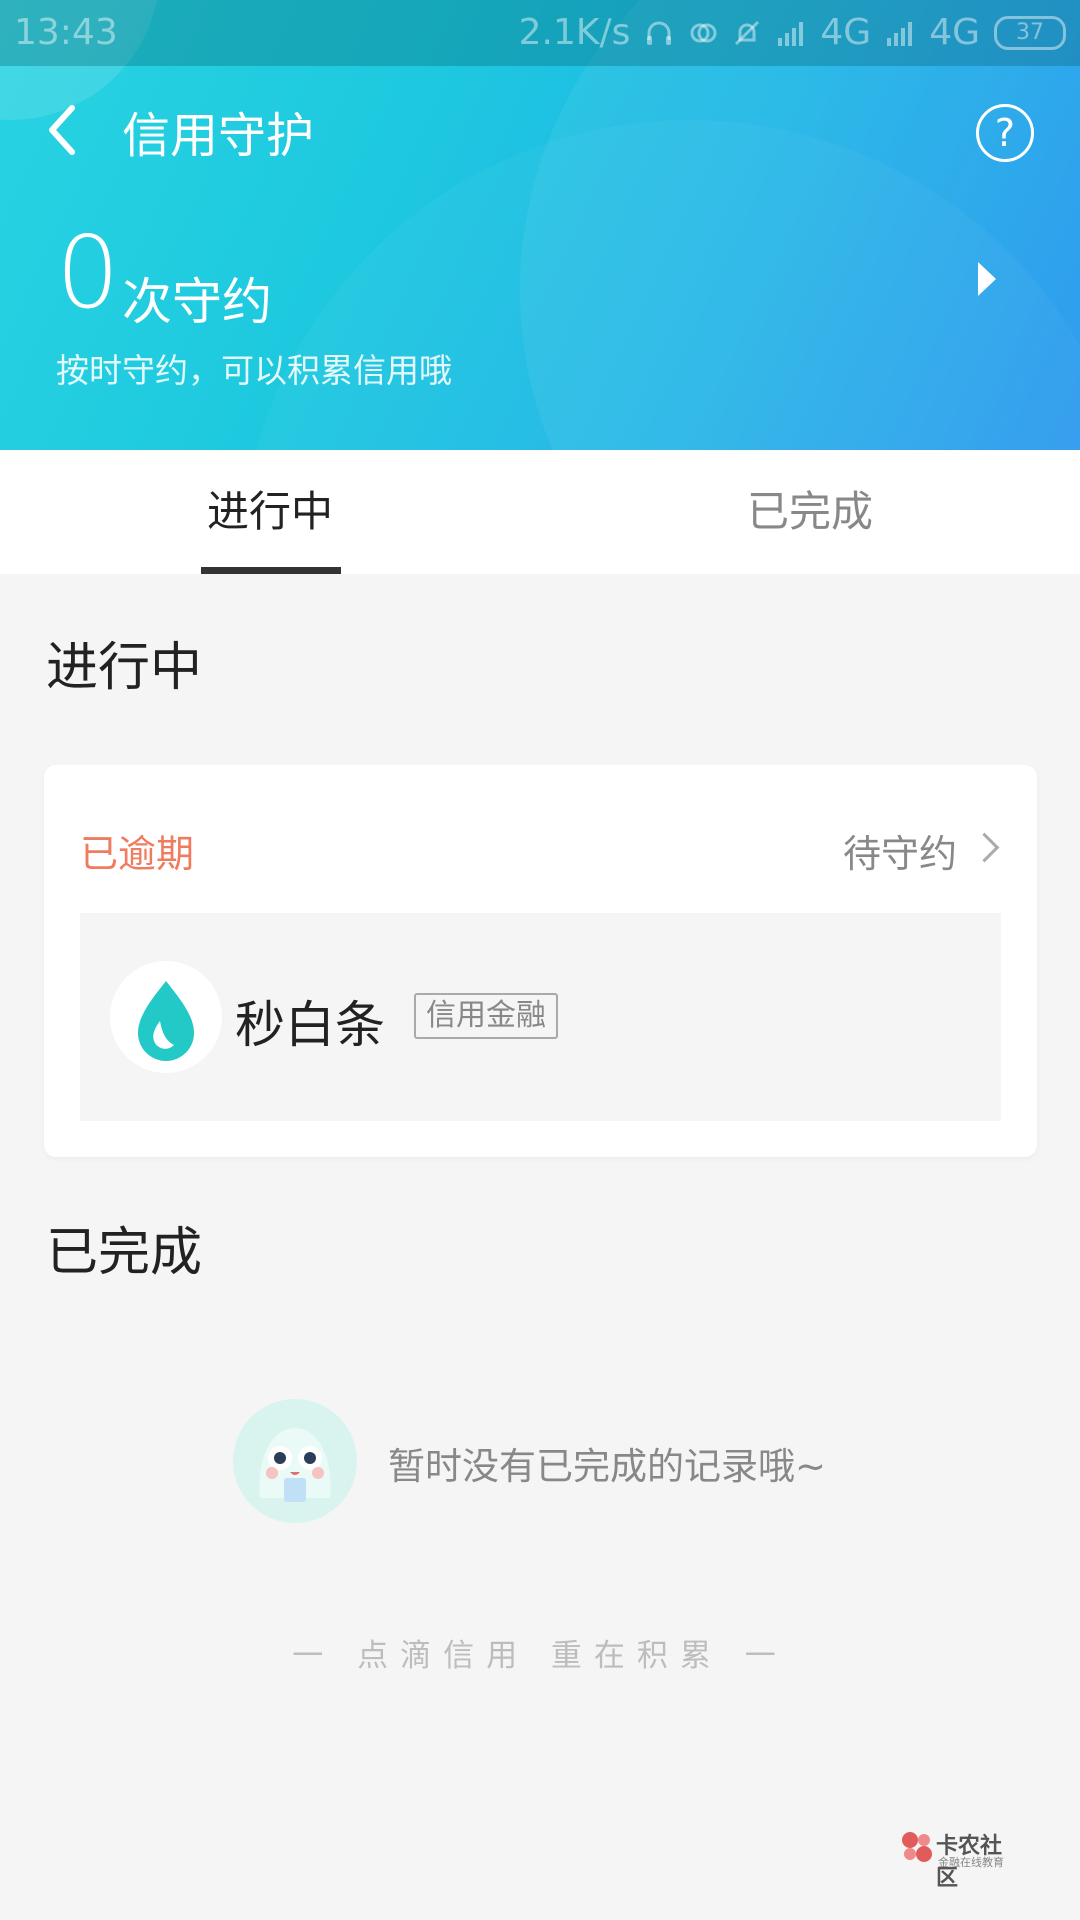 Image resolution: width=1080 pixels, height=1920 pixels. I want to click on status-bar: 13:43 2.1K/s 4G 4G 37, so click(540, 33).